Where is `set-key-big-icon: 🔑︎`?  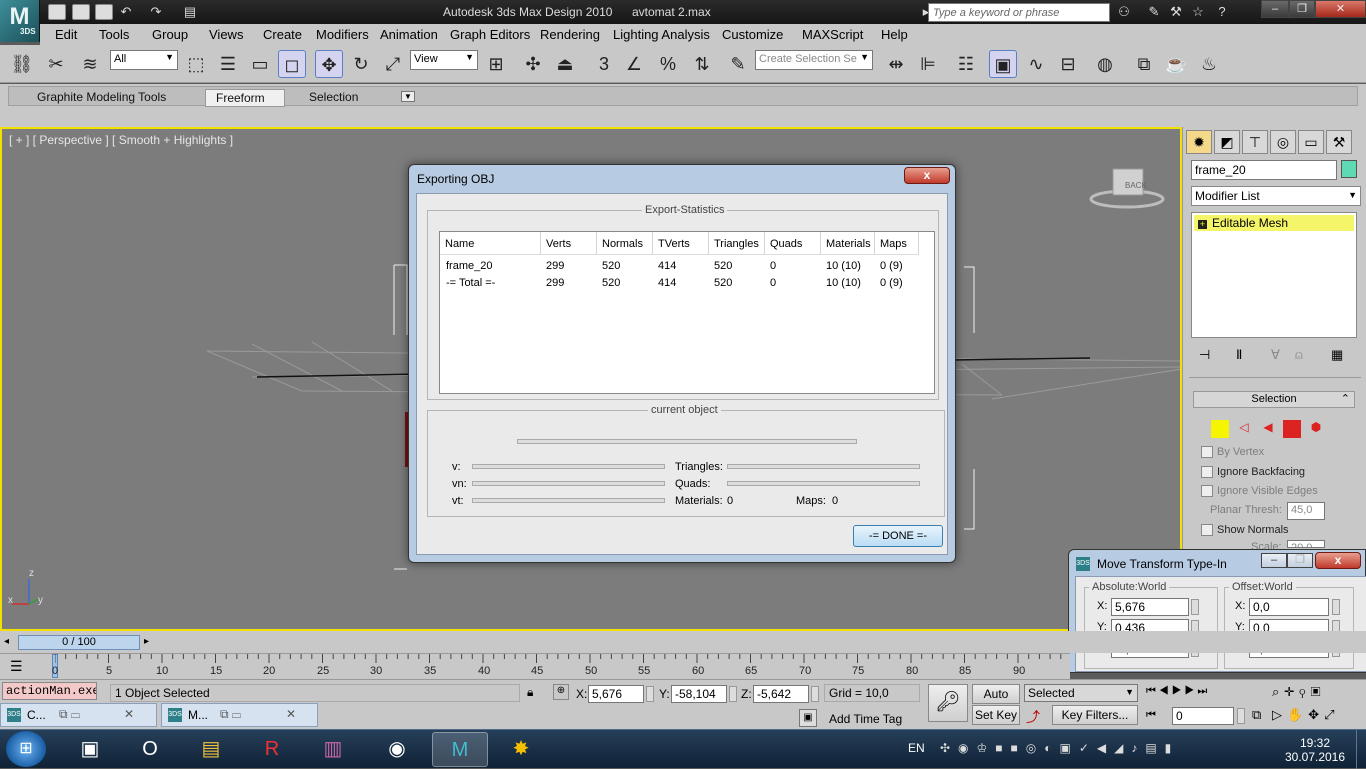
set-key-big-icon: 🔑︎ is located at coordinates (948, 703).